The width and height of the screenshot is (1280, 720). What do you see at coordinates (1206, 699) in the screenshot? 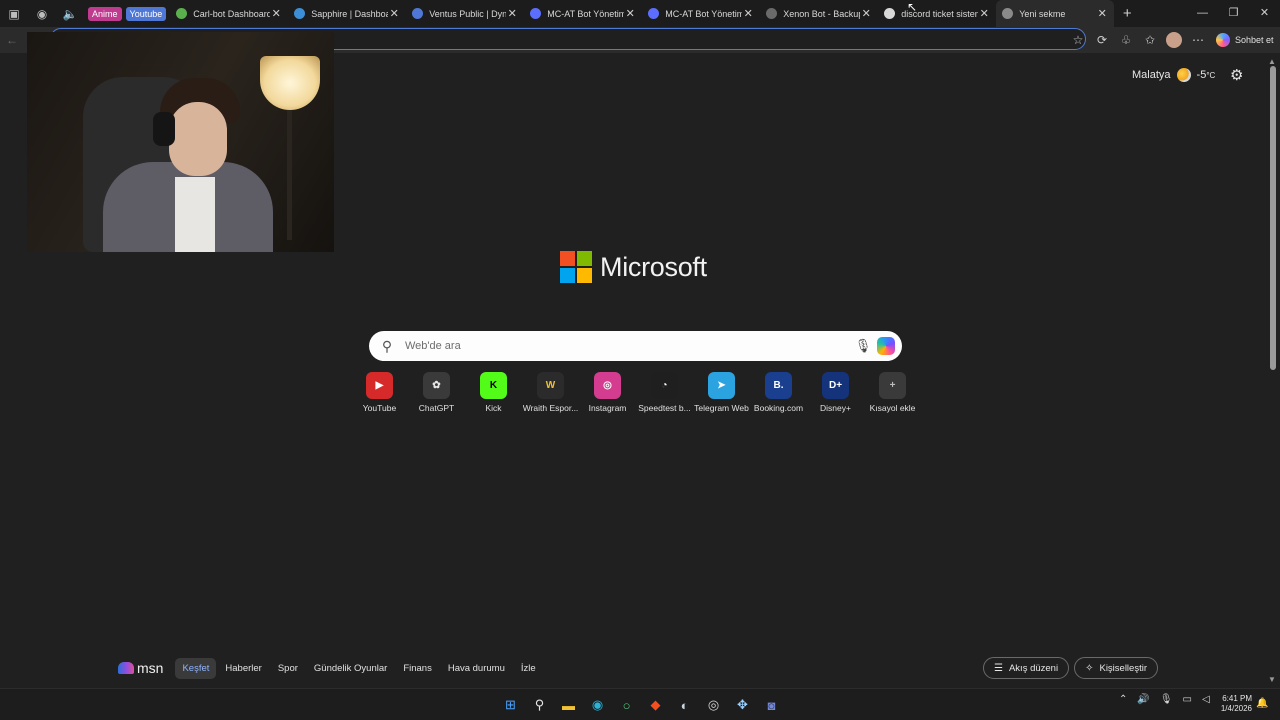
I see `volume-icon: ◁` at bounding box center [1206, 699].